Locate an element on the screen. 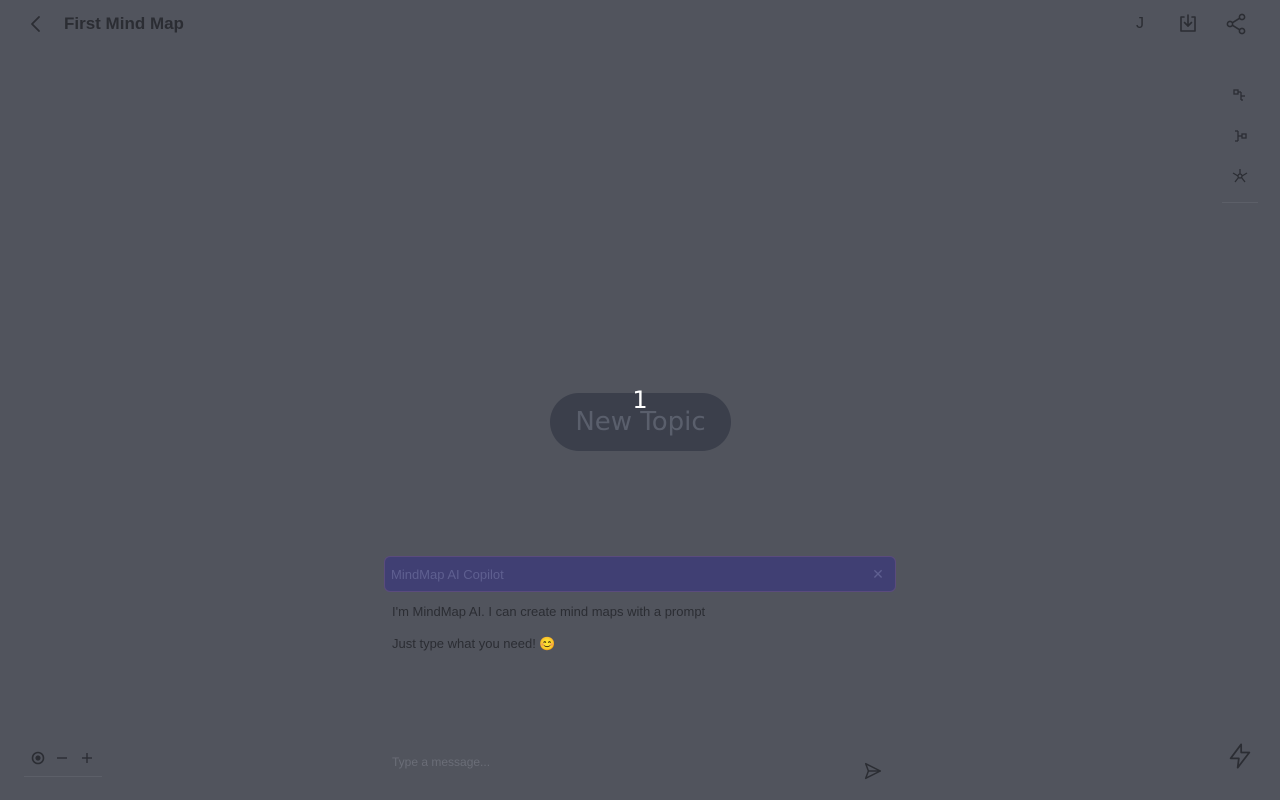 The height and width of the screenshot is (800, 1280). zoom-out-icon is located at coordinates (62, 758).